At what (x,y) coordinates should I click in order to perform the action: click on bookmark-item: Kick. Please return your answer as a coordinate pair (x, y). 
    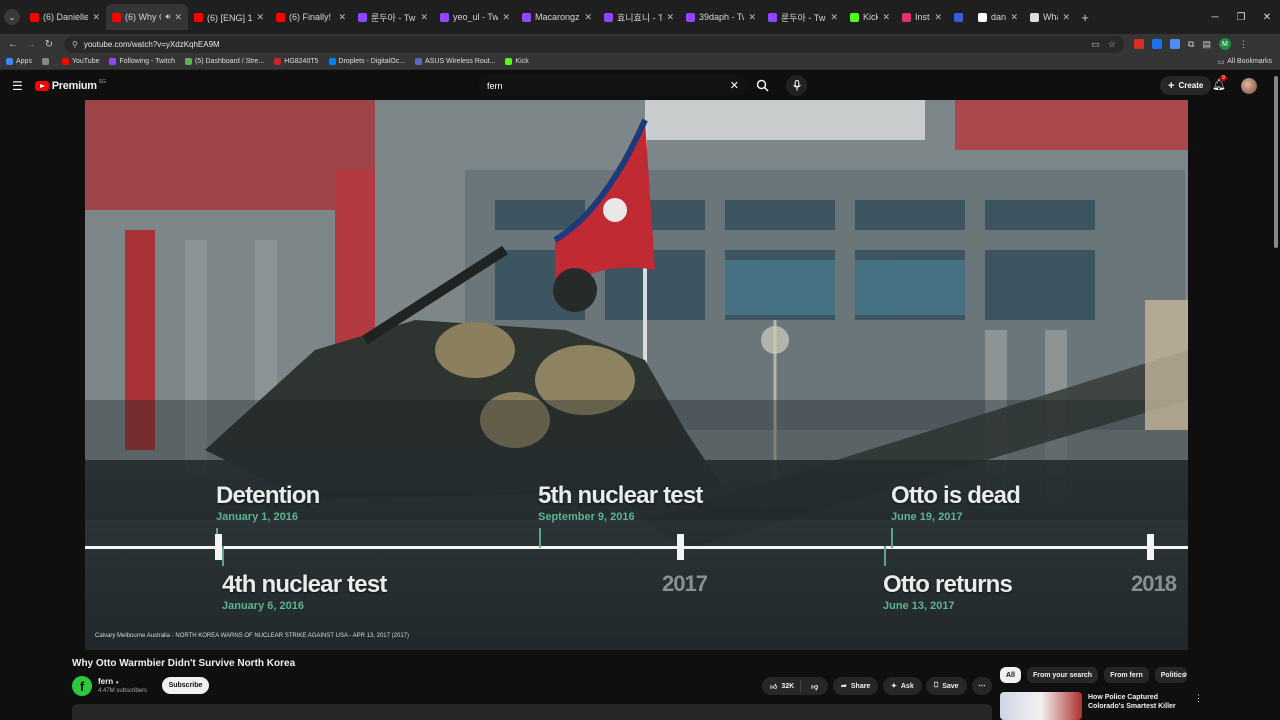
    Looking at the image, I should click on (517, 61).